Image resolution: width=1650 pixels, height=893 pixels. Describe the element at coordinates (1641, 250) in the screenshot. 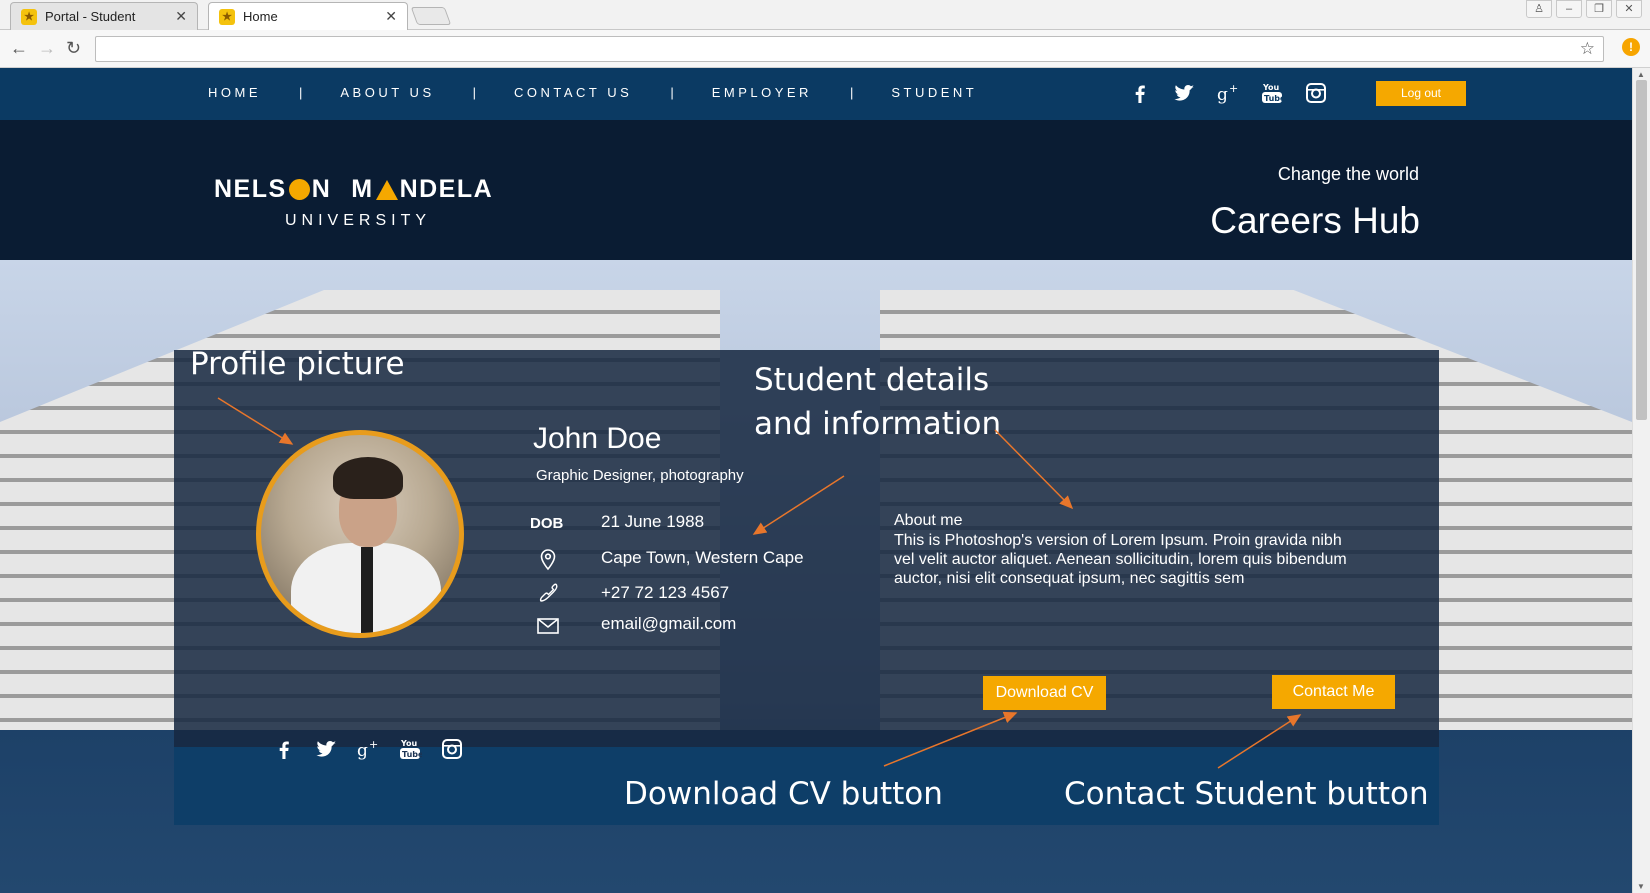

I see `scrollbar-thumb` at that location.